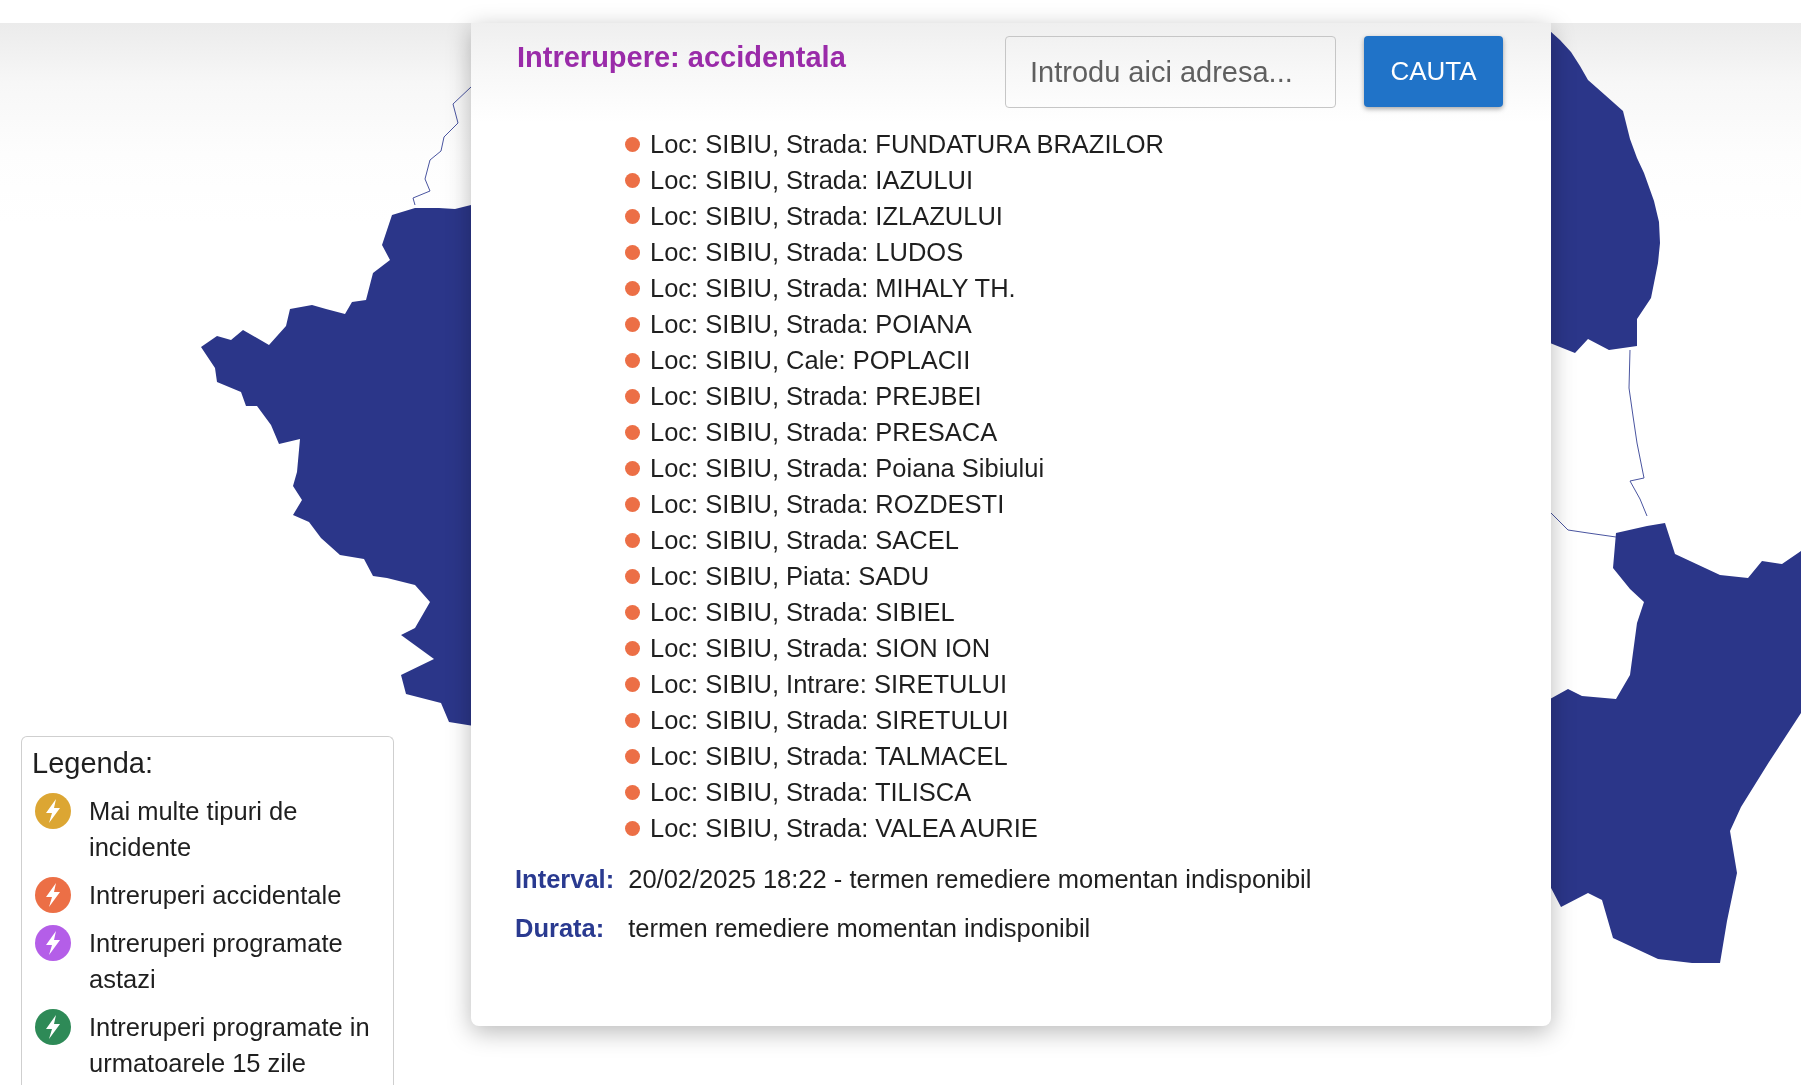 The width and height of the screenshot is (1801, 1085). What do you see at coordinates (860, 928) in the screenshot?
I see `detail-value: termen remediere momentan indisponibil` at bounding box center [860, 928].